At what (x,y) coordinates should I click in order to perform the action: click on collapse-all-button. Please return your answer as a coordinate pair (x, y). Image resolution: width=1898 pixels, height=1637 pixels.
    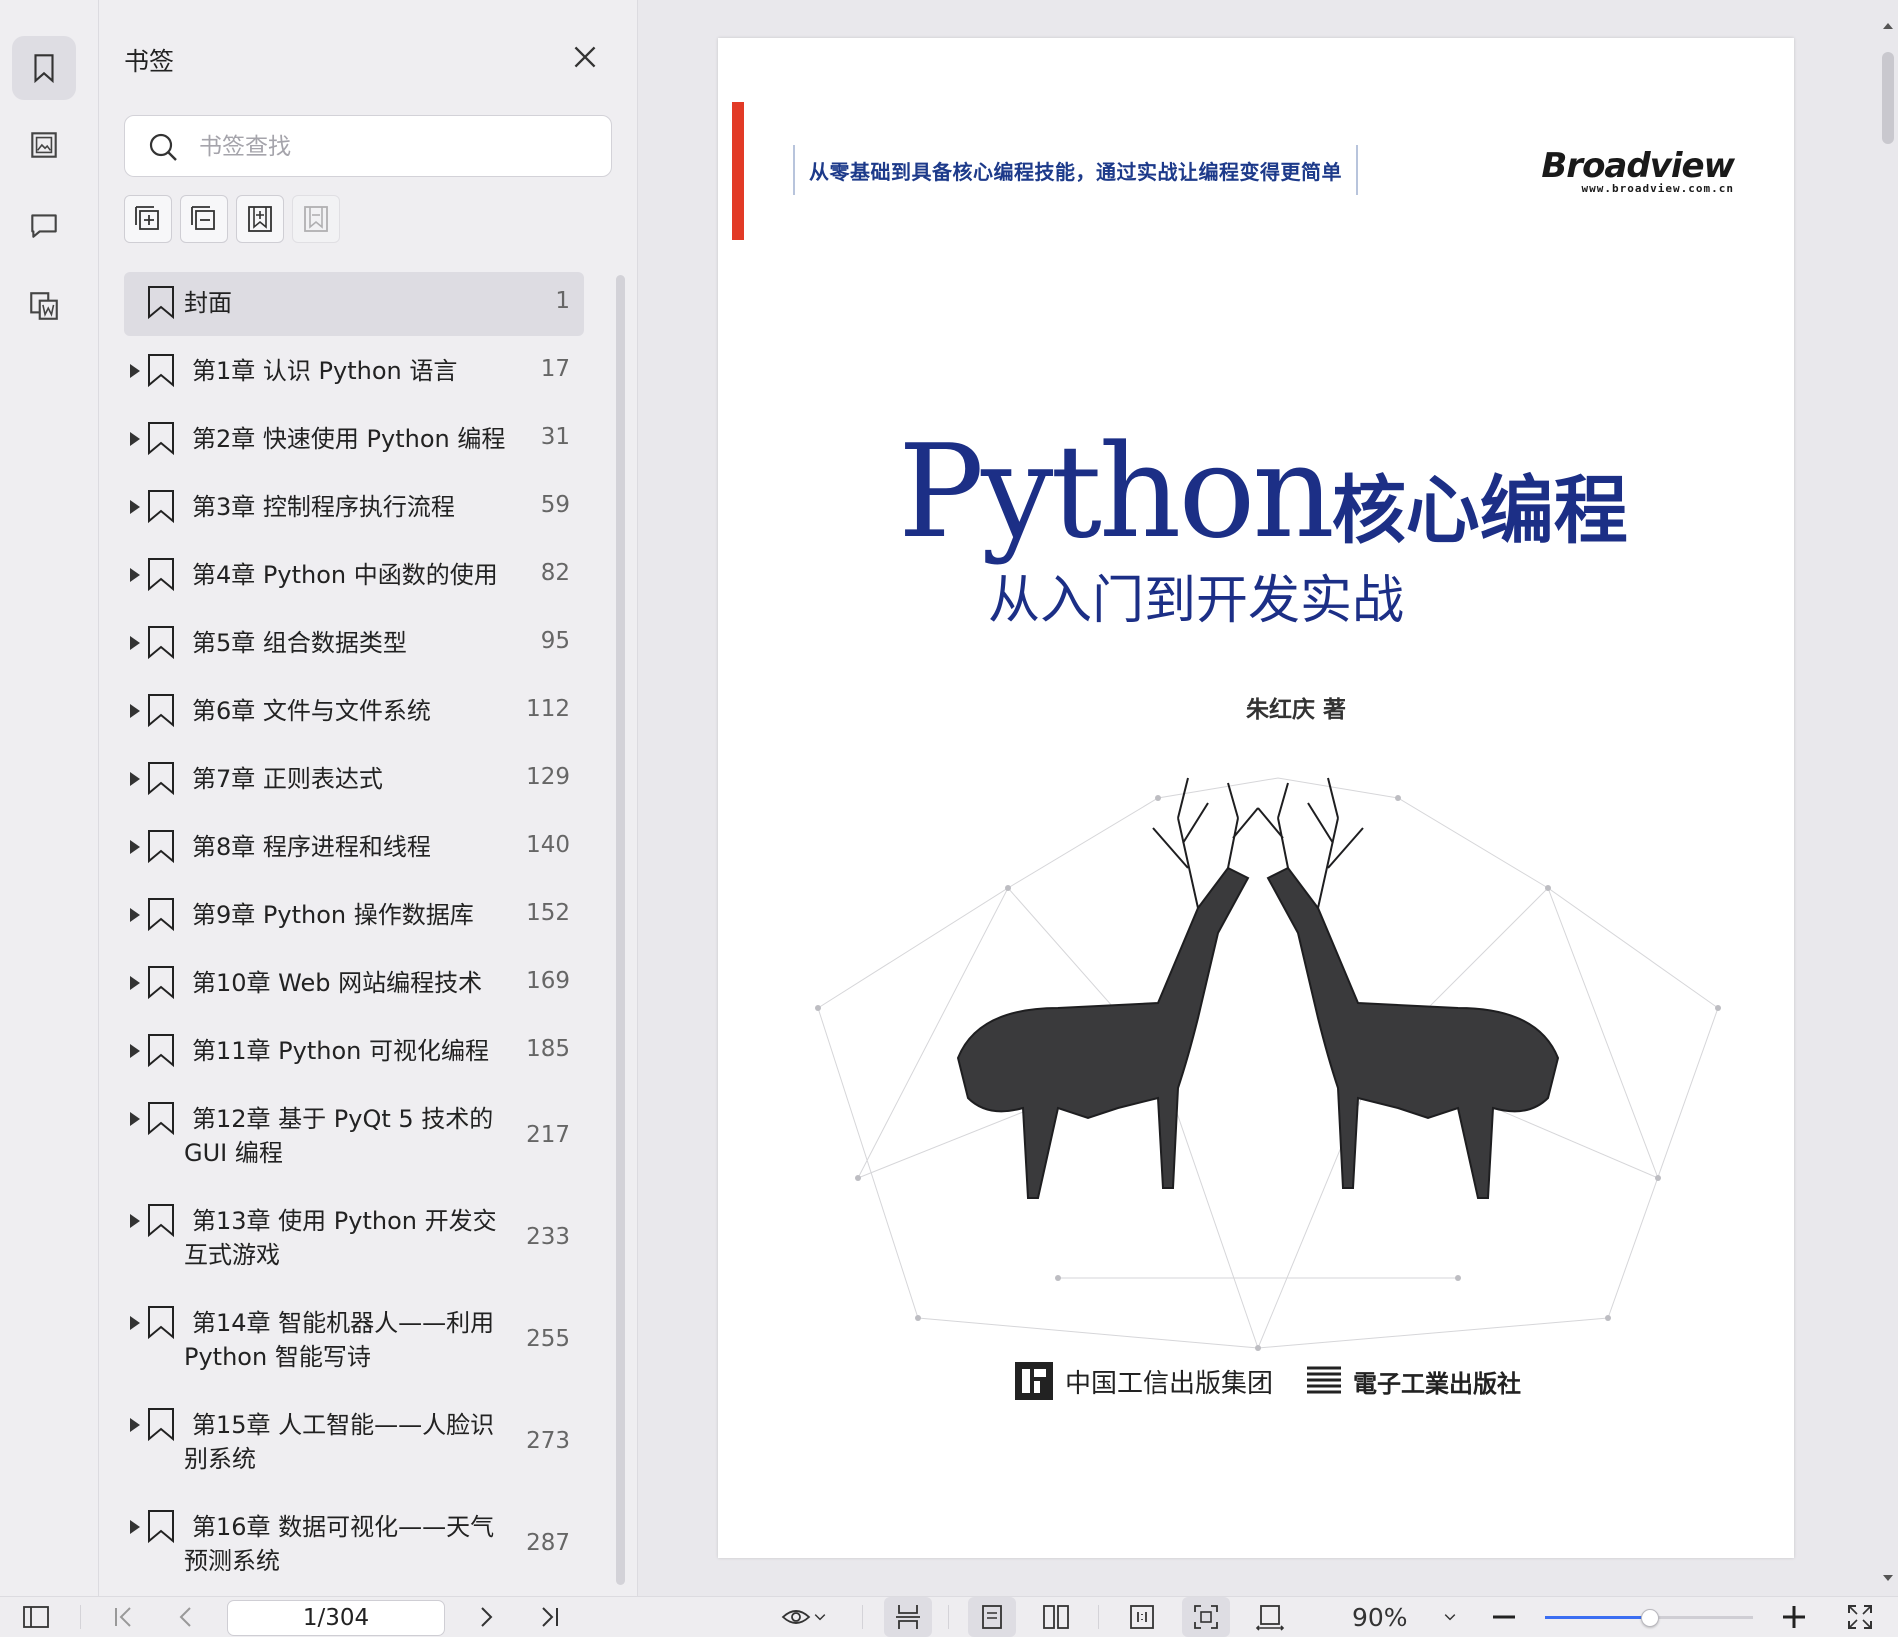
    Looking at the image, I should click on (204, 219).